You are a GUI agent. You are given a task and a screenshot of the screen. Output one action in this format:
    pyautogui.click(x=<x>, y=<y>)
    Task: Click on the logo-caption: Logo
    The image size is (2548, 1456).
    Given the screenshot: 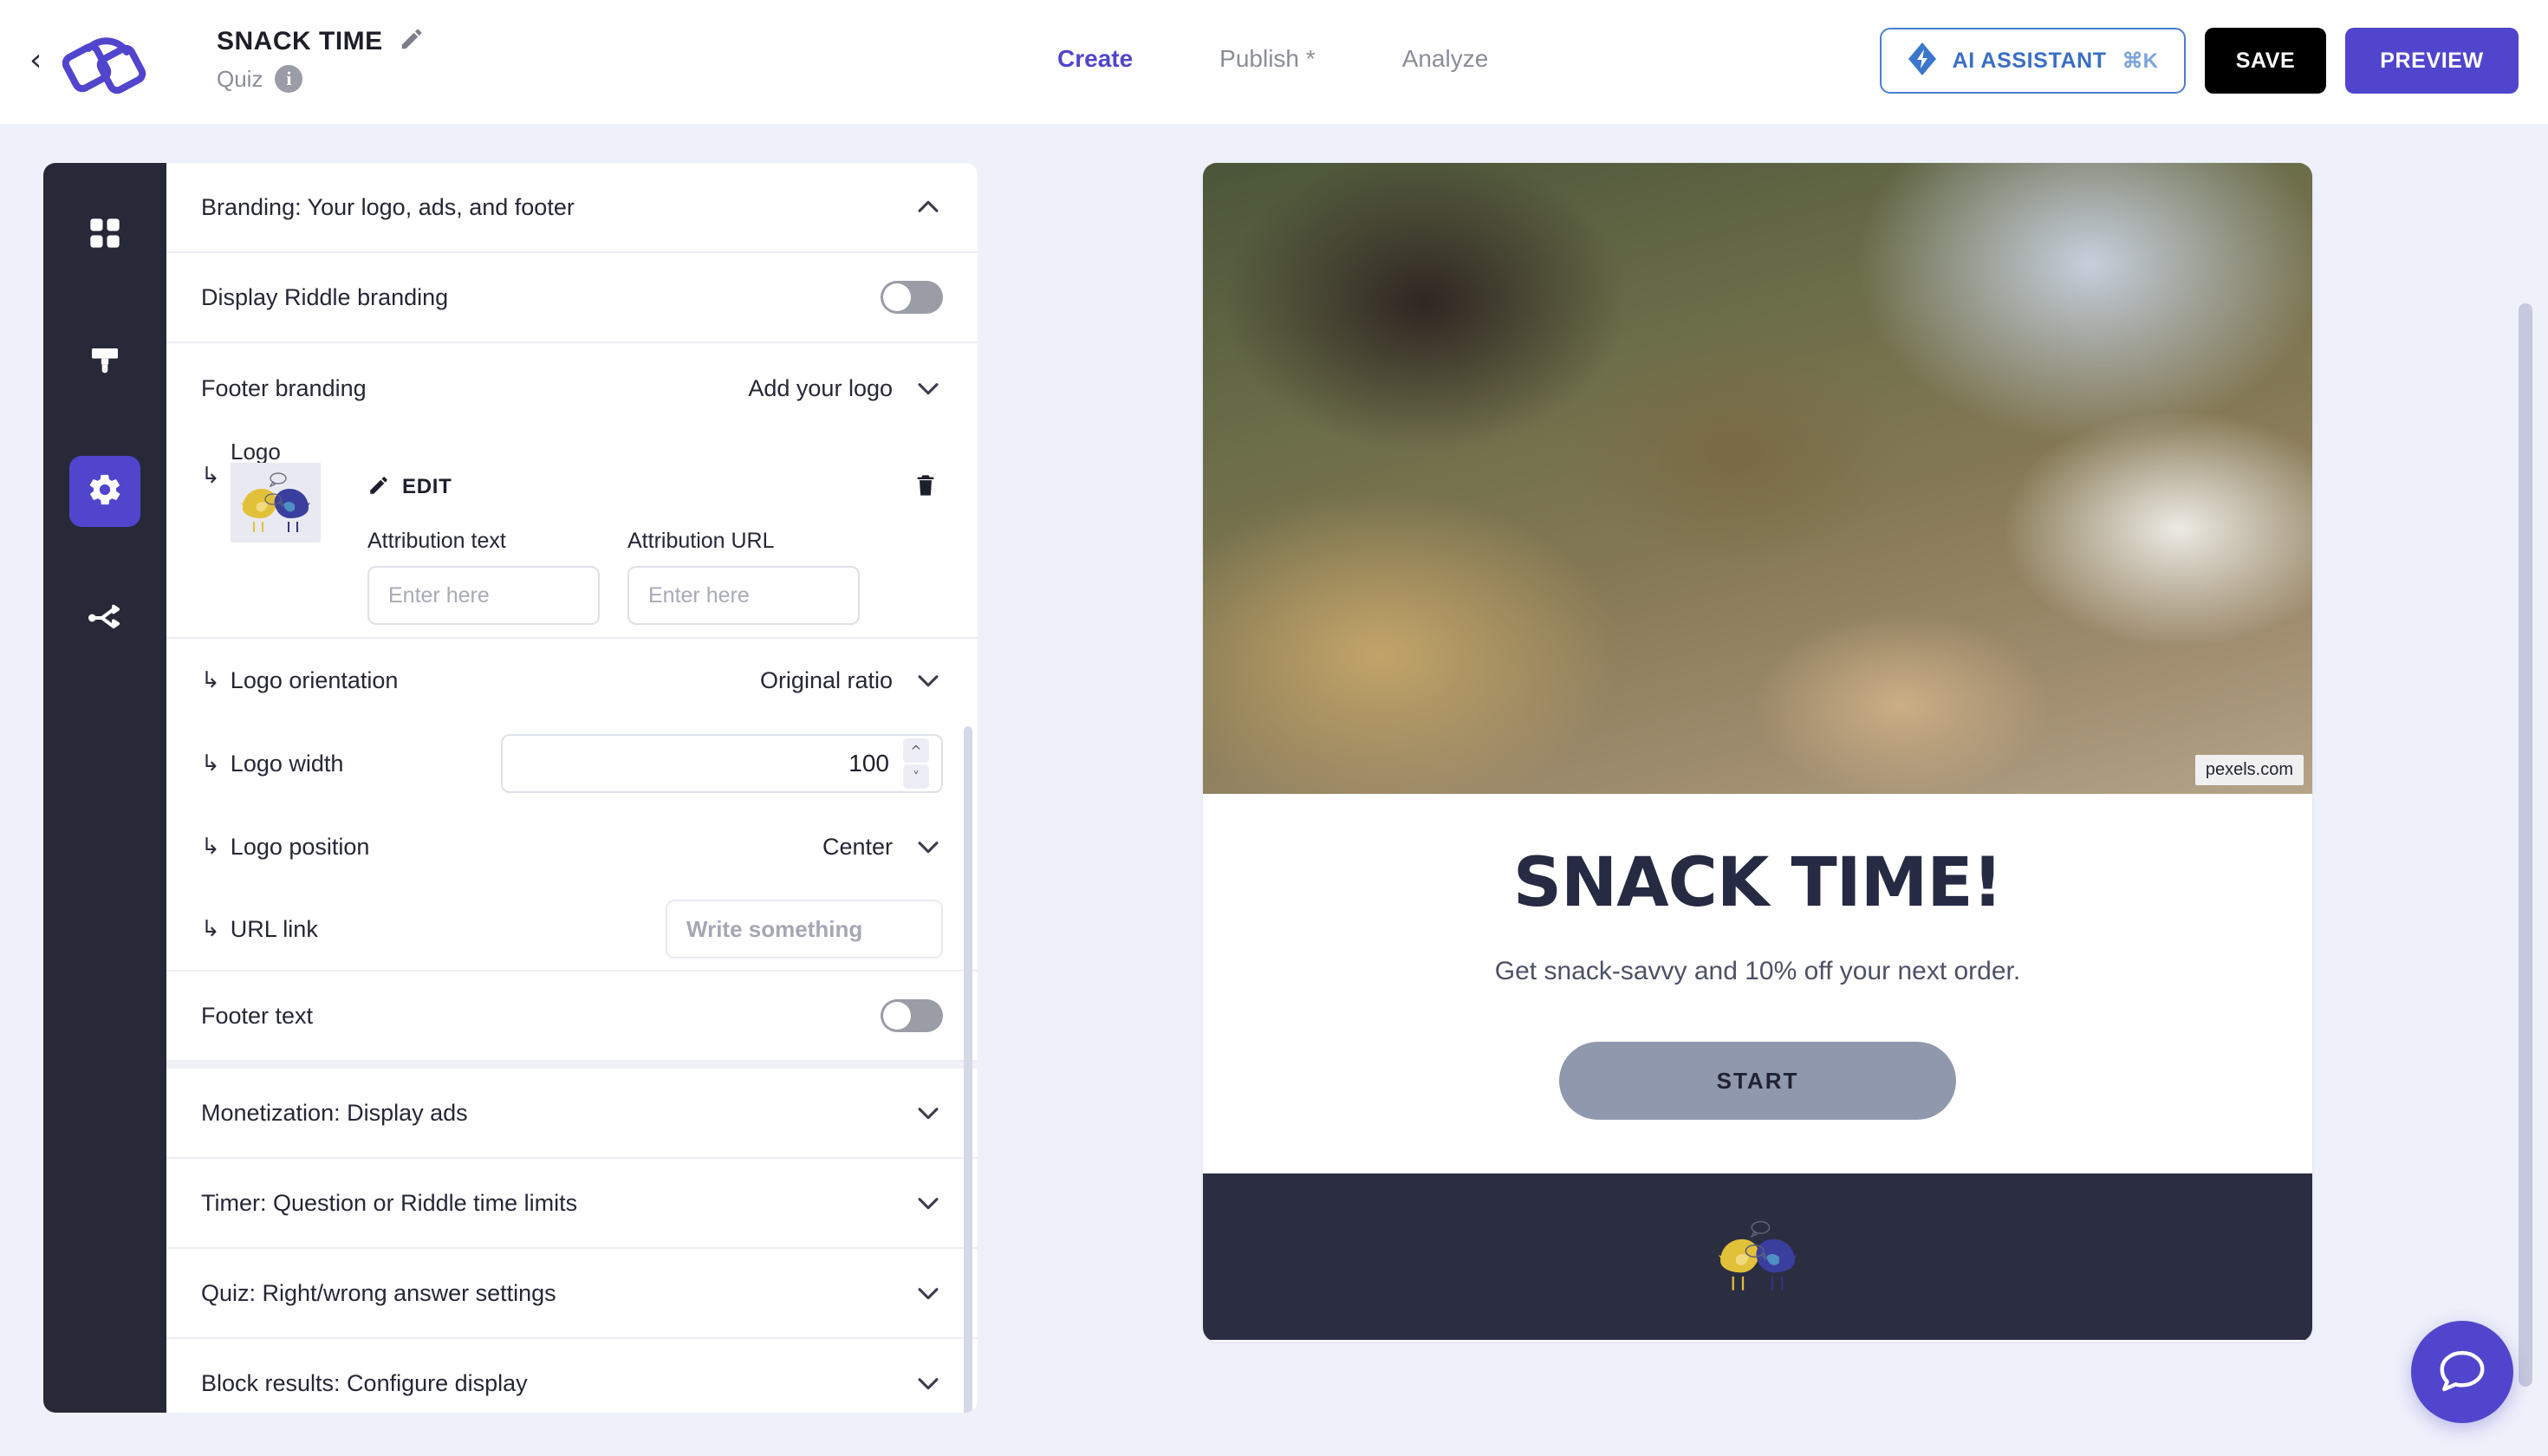 What is the action you would take?
    pyautogui.click(x=256, y=452)
    